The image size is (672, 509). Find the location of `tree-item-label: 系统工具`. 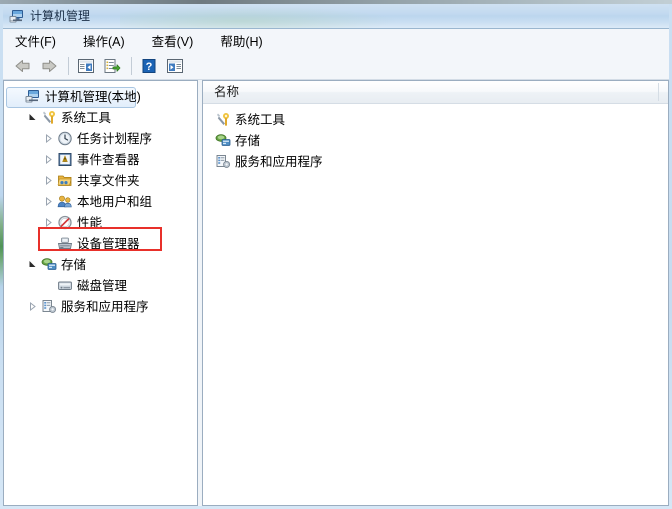

tree-item-label: 系统工具 is located at coordinates (86, 117).